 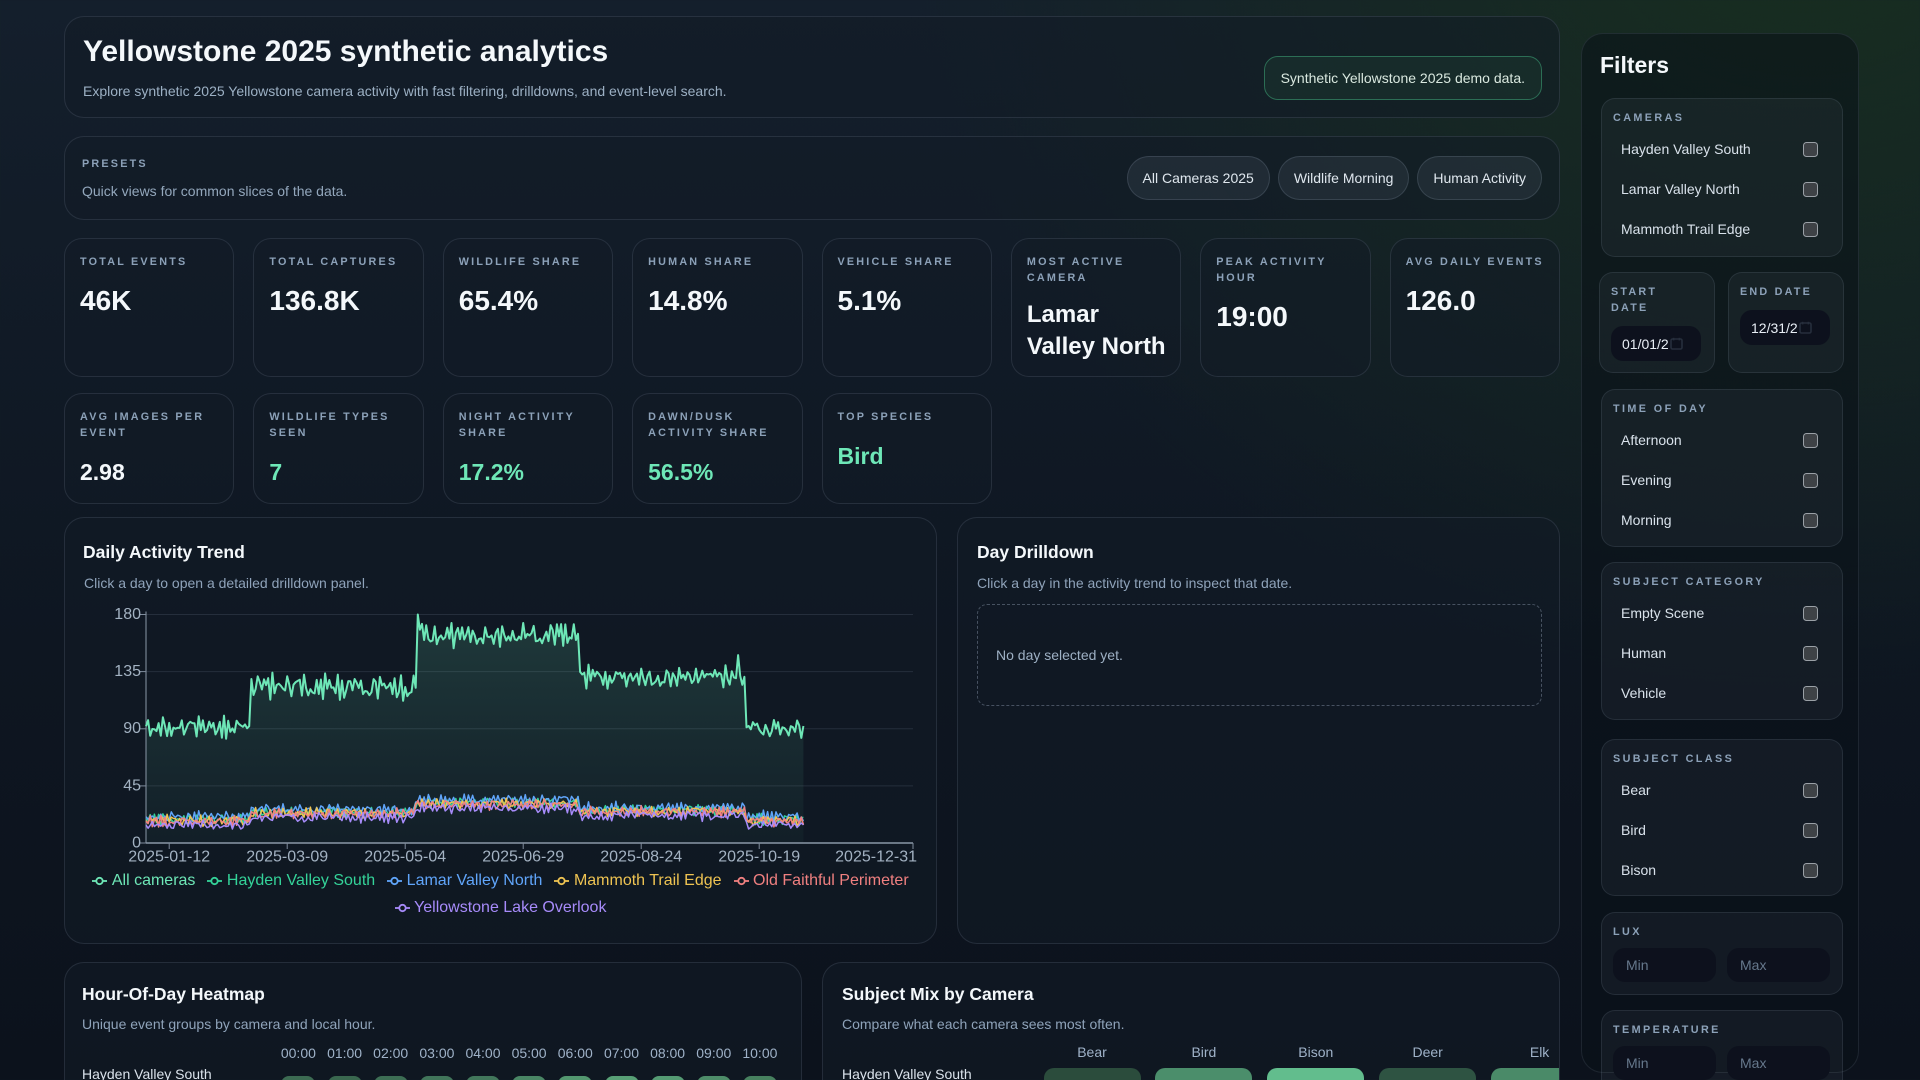 I want to click on svg-text: 2025-05-04, so click(x=405, y=857).